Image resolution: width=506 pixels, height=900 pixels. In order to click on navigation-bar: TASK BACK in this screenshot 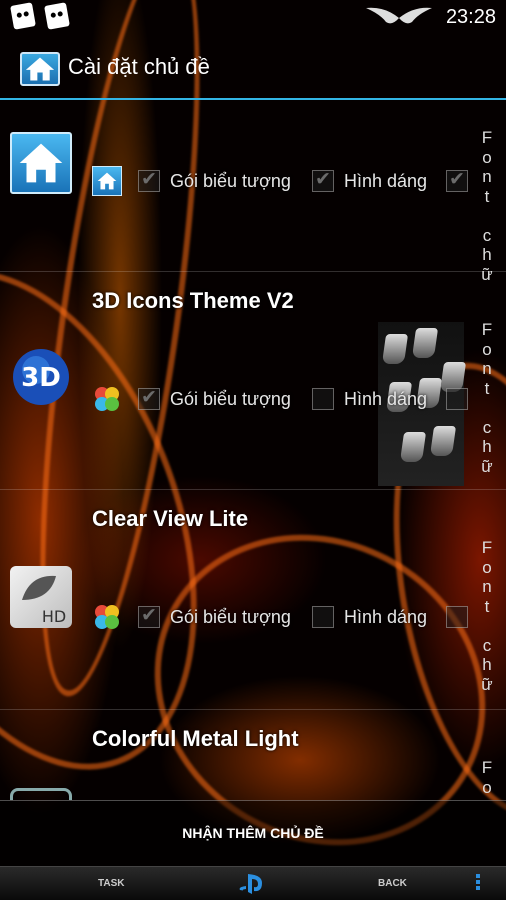, I will do `click(253, 883)`.